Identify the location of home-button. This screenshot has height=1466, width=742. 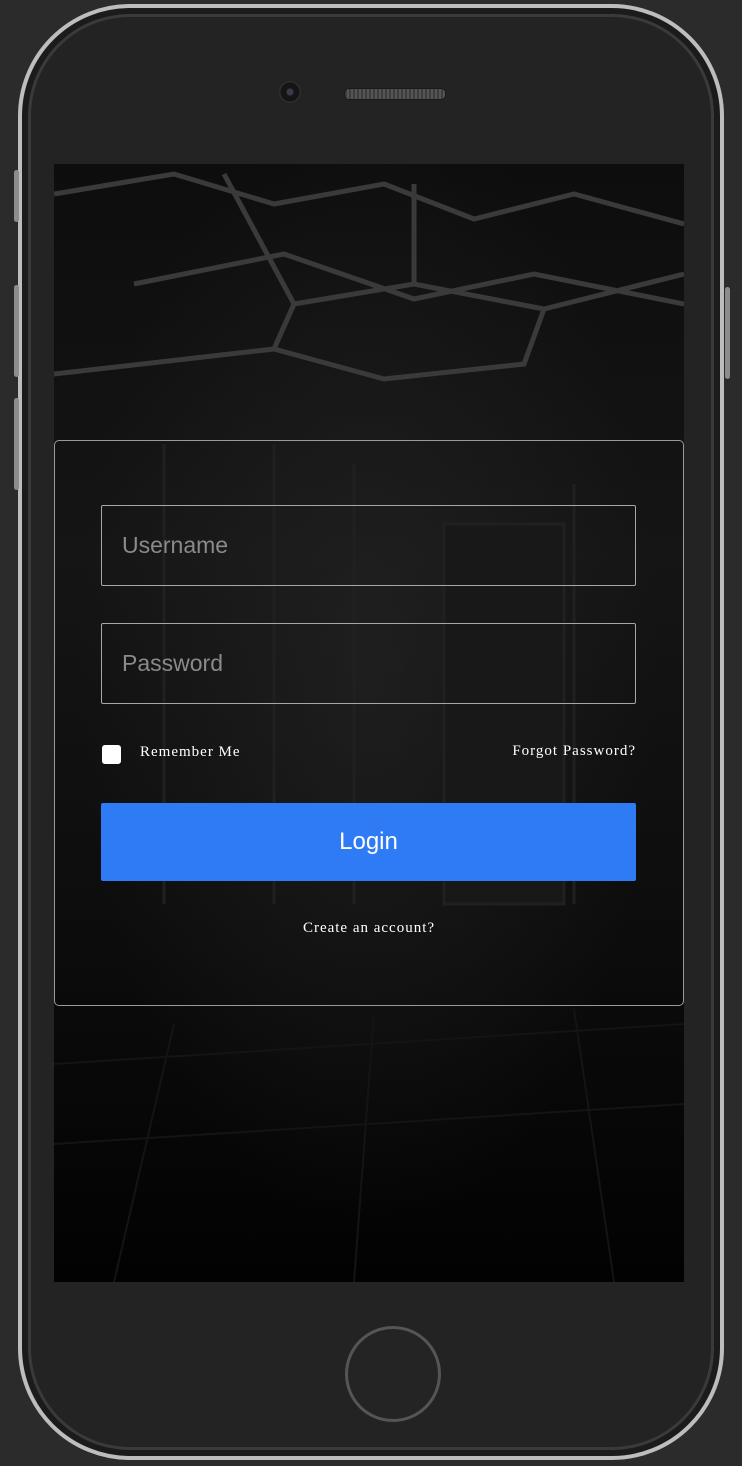
(393, 1374).